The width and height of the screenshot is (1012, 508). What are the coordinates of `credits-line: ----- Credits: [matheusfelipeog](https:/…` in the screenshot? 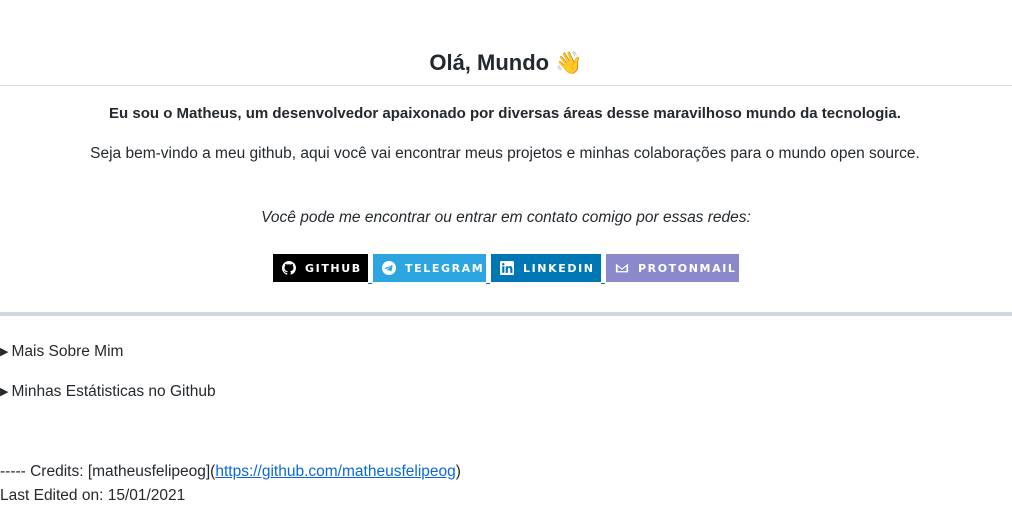 It's located at (230, 472).